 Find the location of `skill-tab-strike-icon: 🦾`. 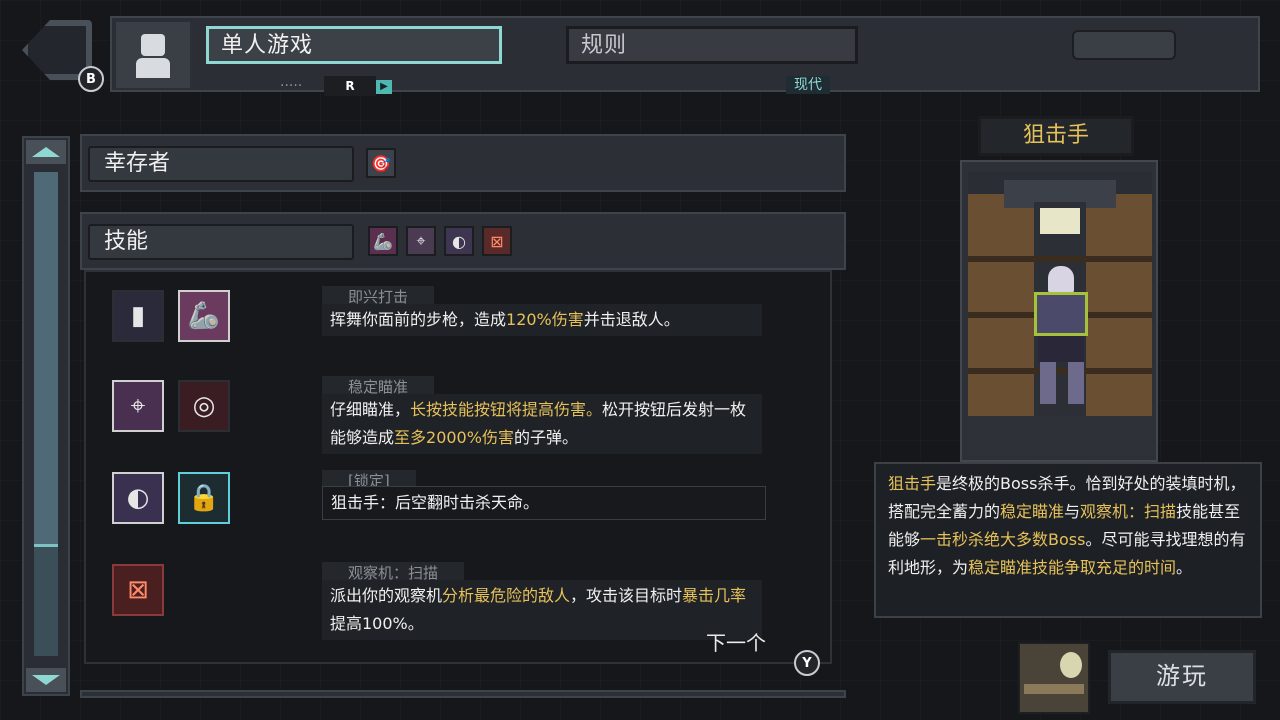

skill-tab-strike-icon: 🦾 is located at coordinates (383, 241).